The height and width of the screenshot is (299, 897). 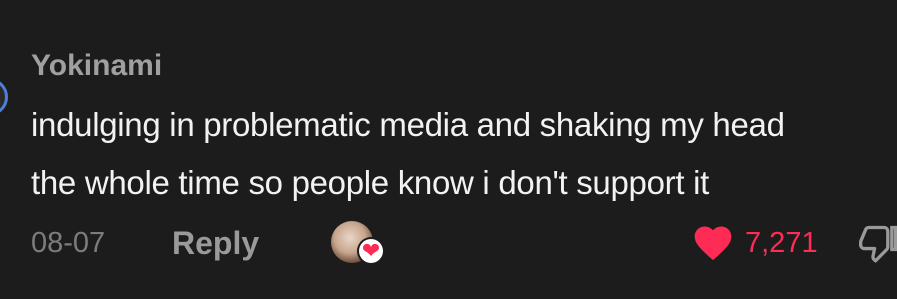 What do you see at coordinates (713, 243) in the screenshot?
I see `heart-icon` at bounding box center [713, 243].